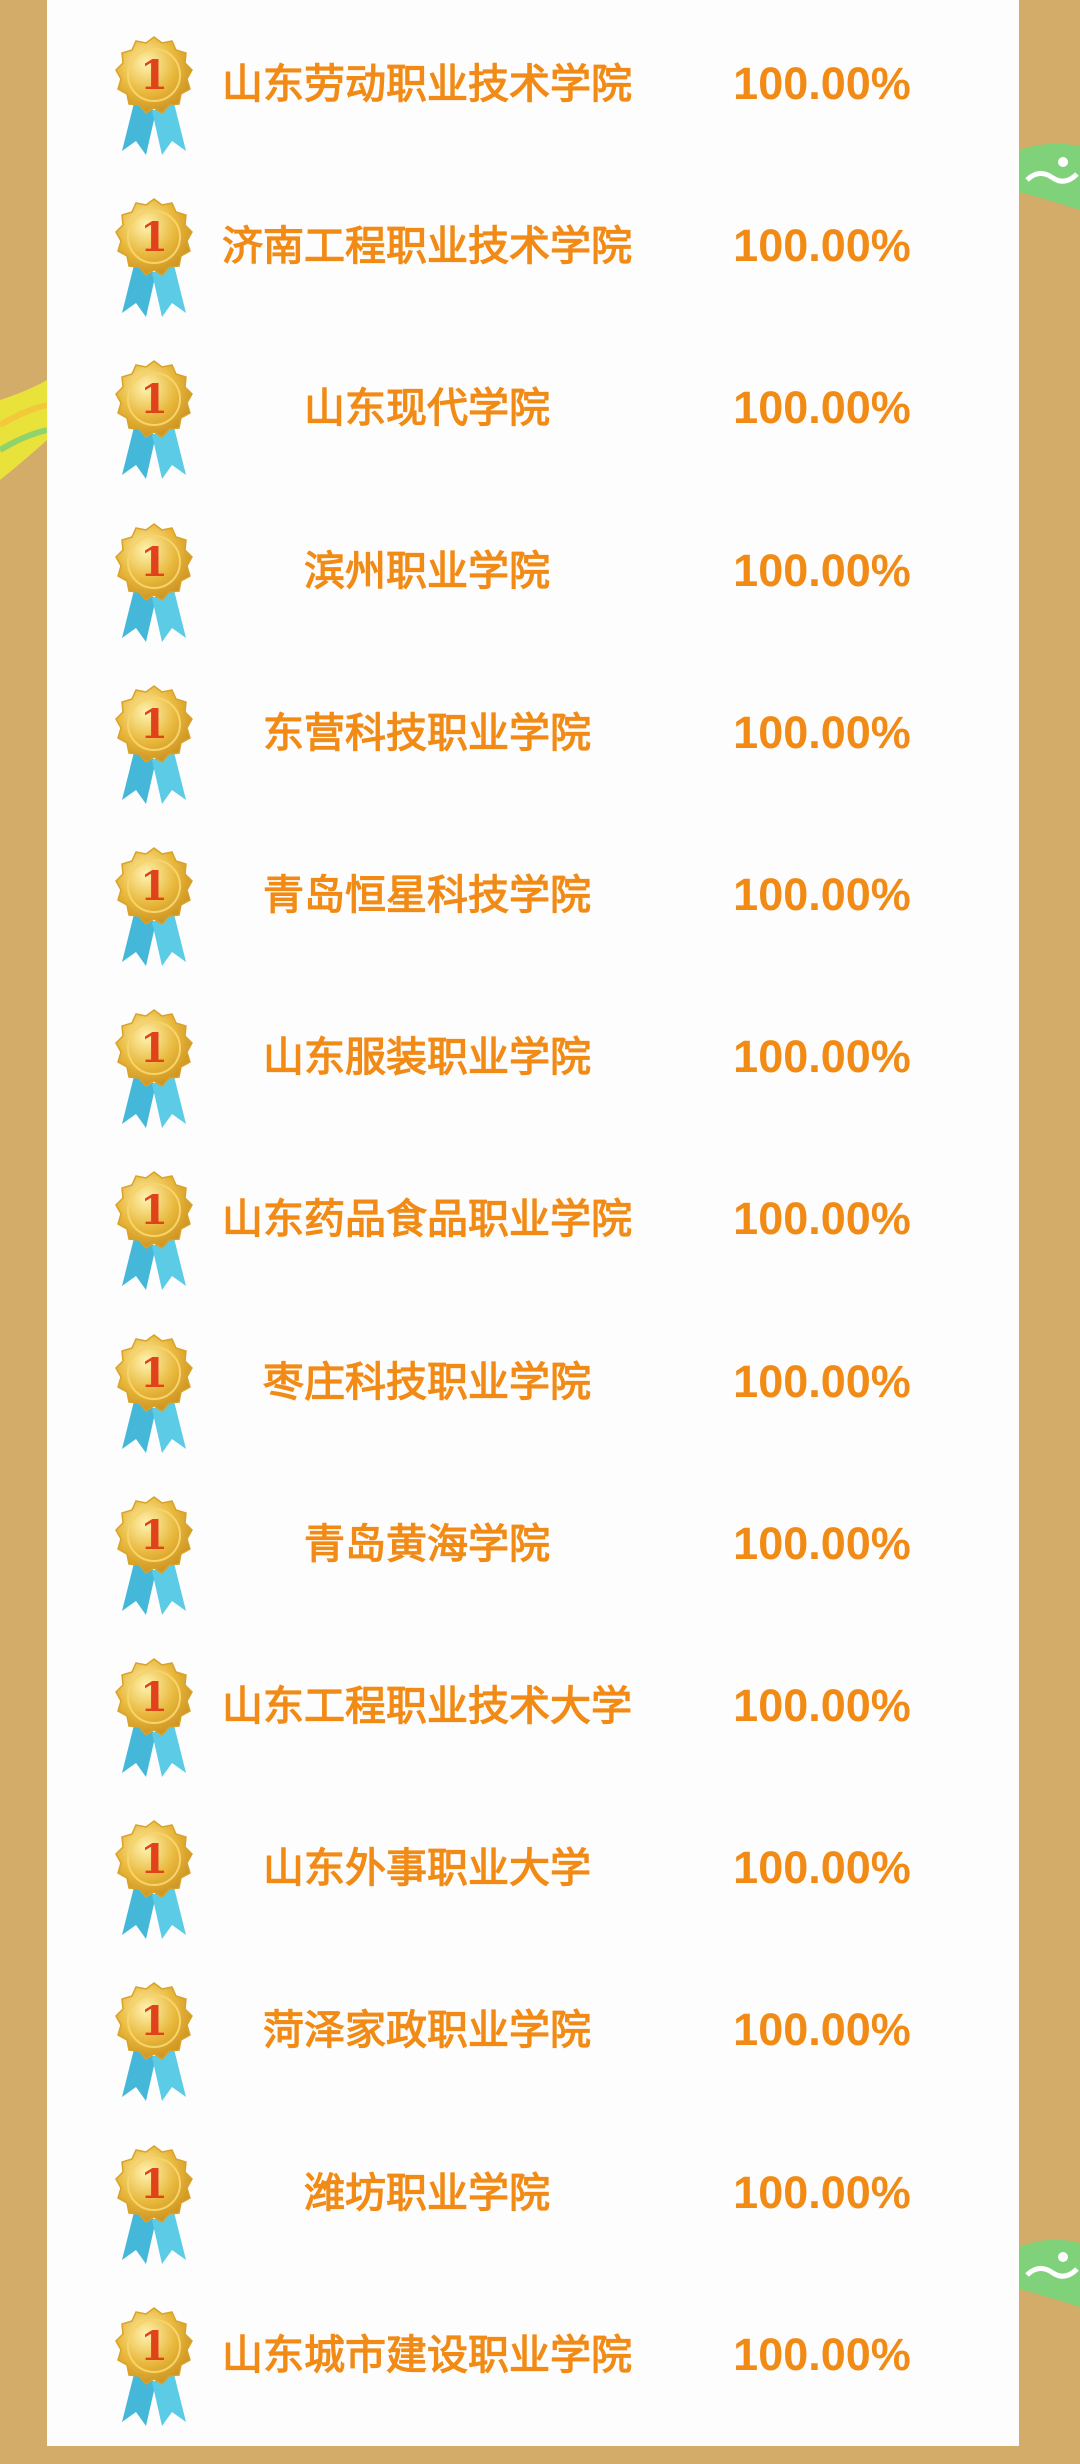  Describe the element at coordinates (533, 1248) in the screenshot. I see `ranking-row: 1 山东药品食品职业学院 100.00%` at that location.